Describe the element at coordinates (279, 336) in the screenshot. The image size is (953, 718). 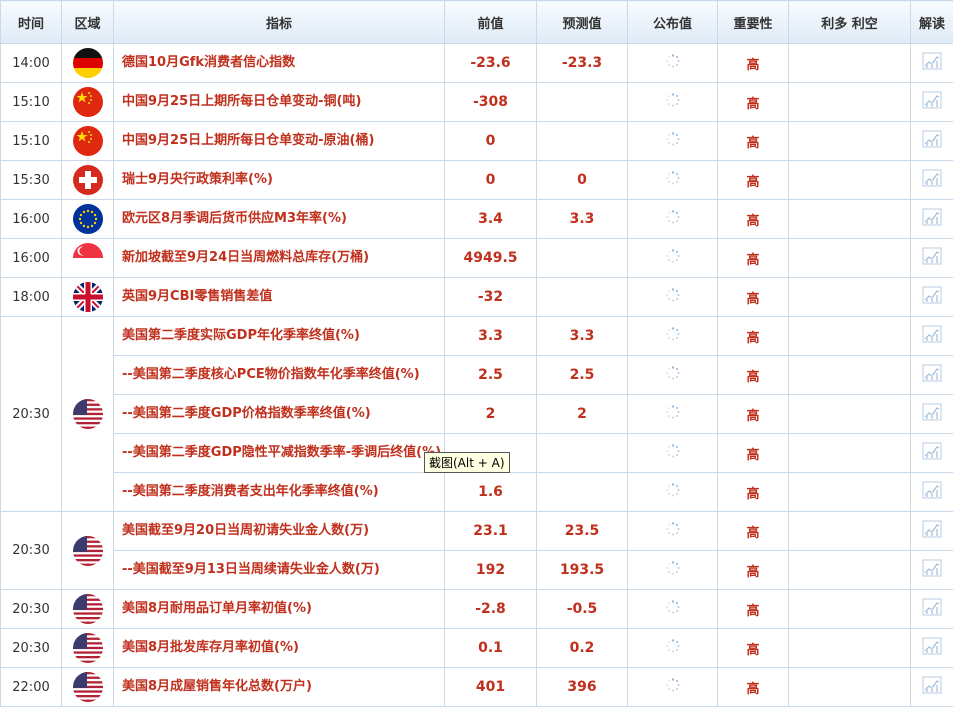
I see `indicator-cell: 美国第二季度实际GDP年化季率终值(%)` at that location.